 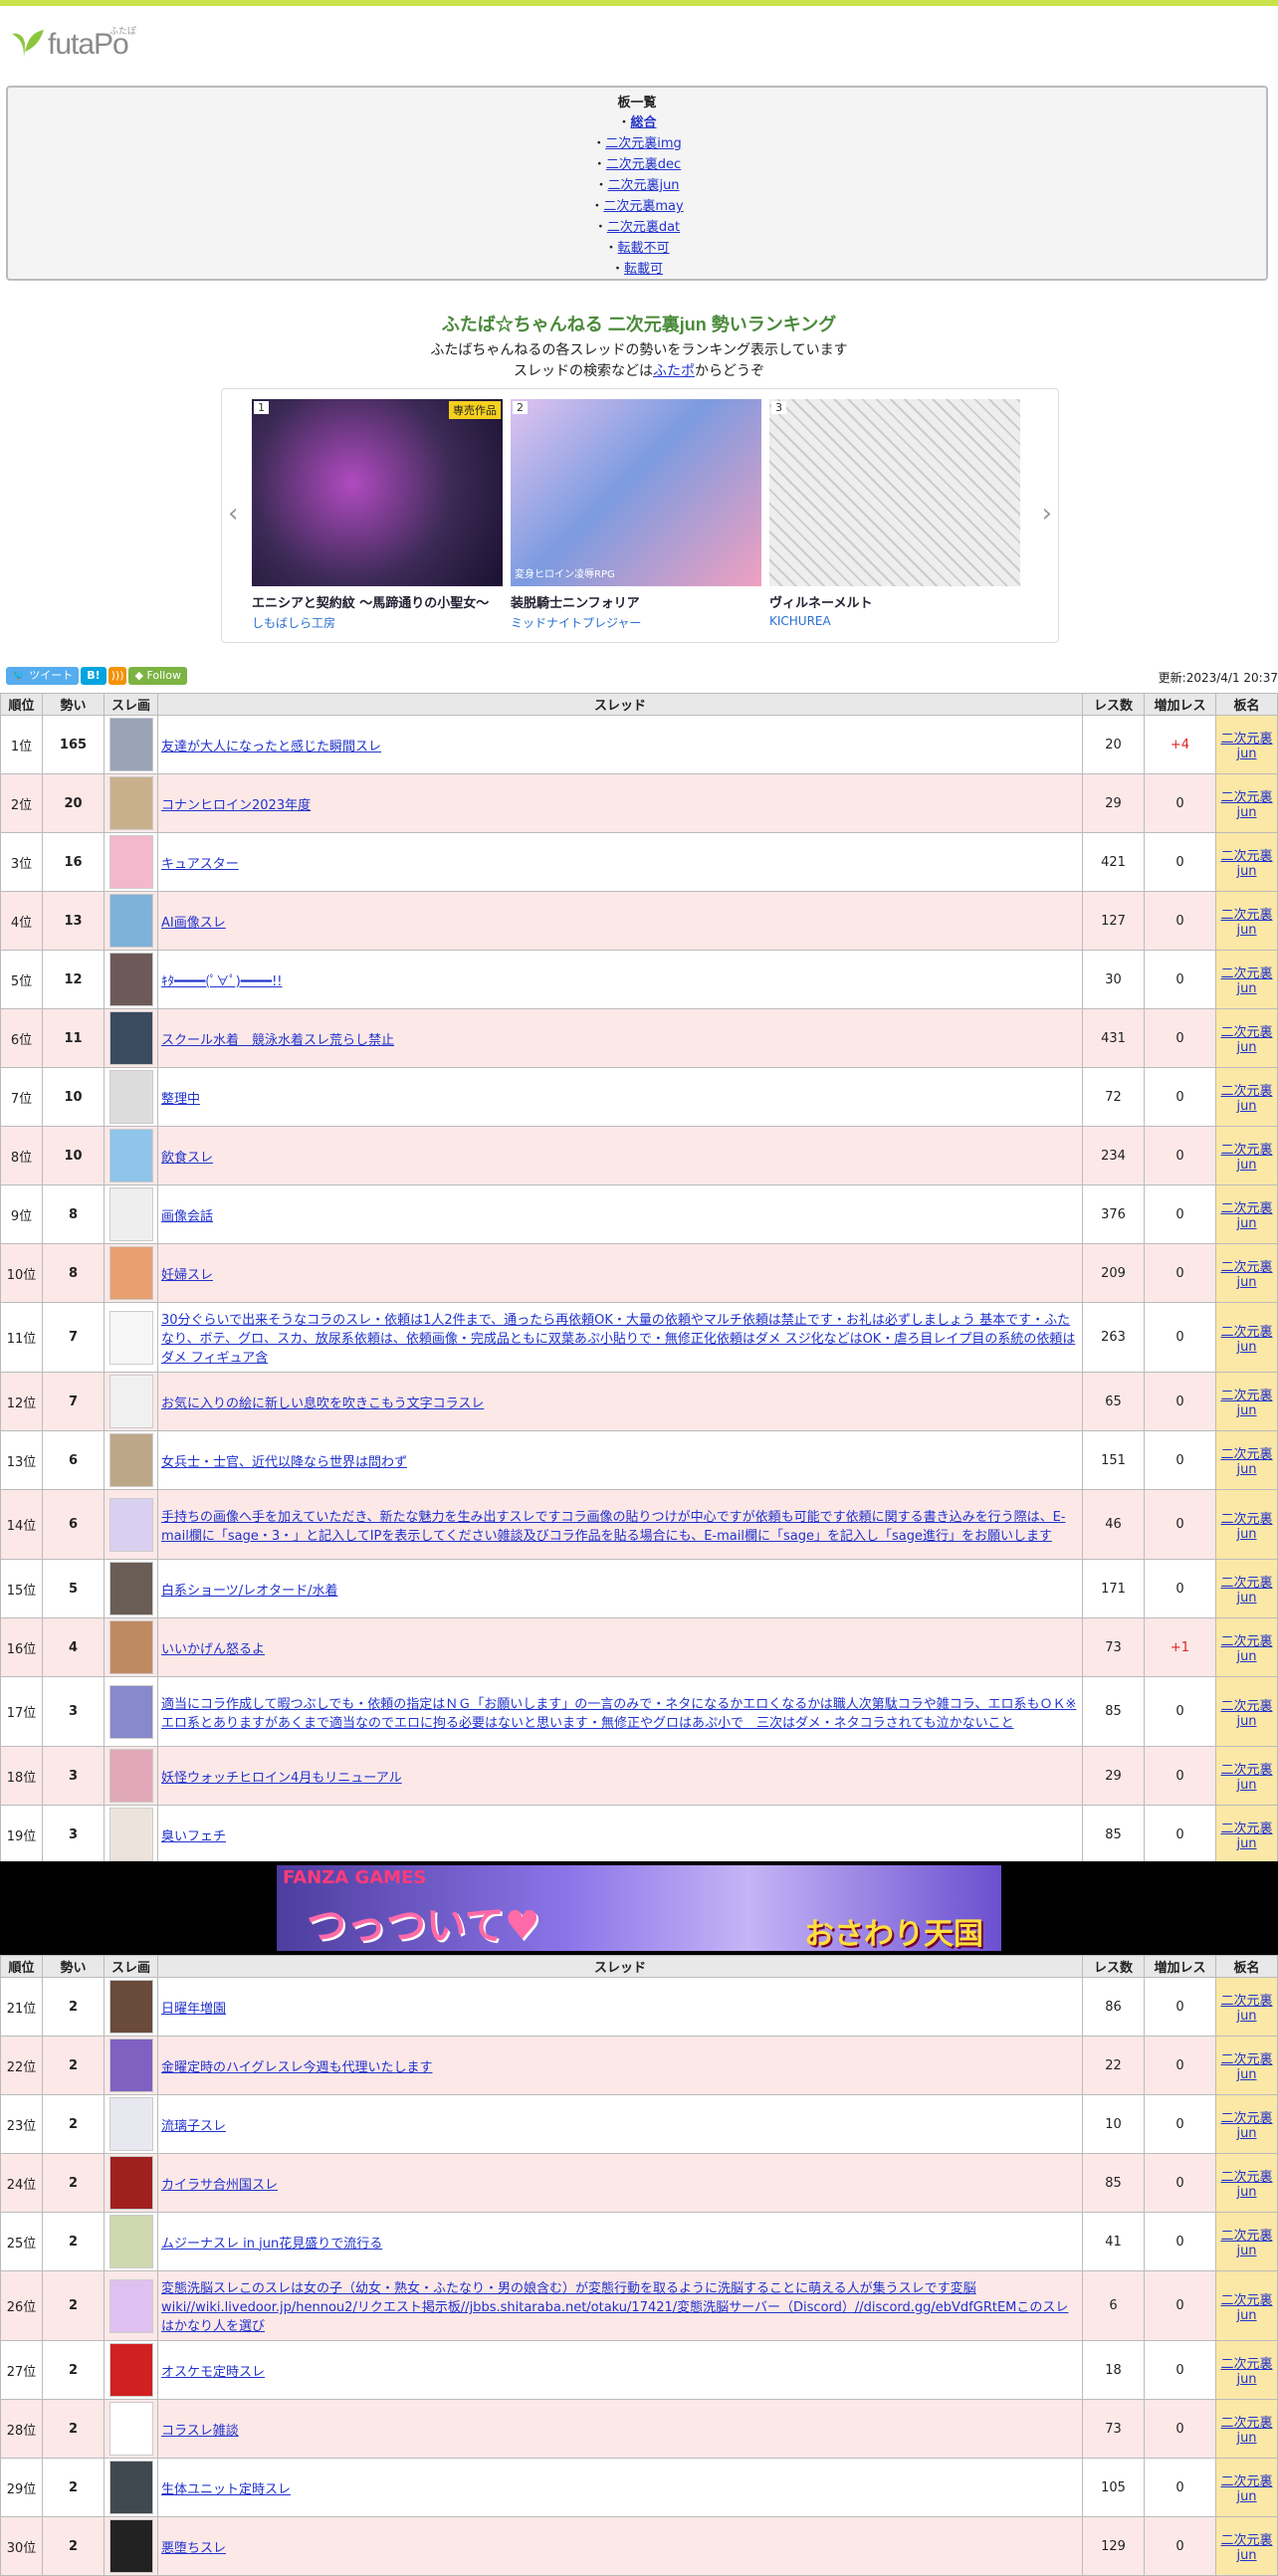 What do you see at coordinates (644, 164) in the screenshot?
I see `board-link: 二次元裏dec` at bounding box center [644, 164].